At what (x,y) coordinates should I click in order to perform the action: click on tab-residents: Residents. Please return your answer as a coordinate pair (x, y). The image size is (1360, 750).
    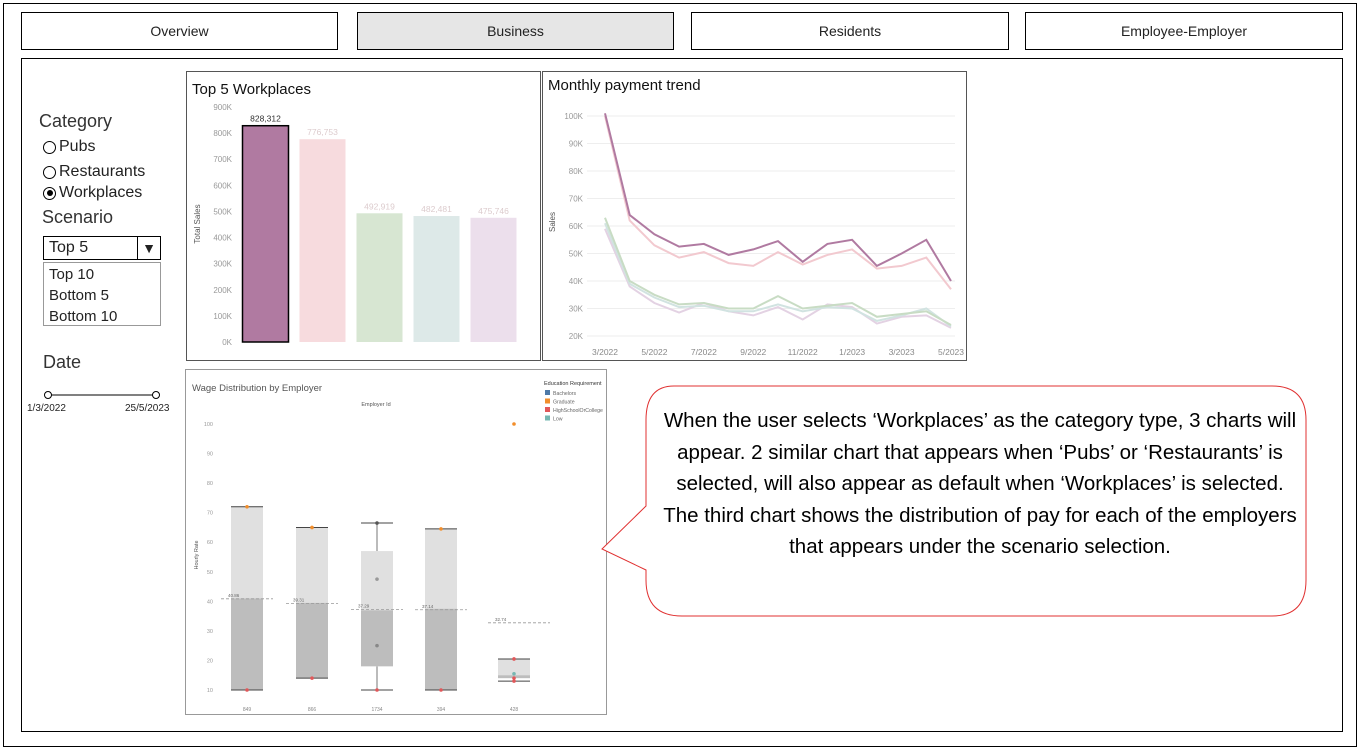
    Looking at the image, I should click on (850, 31).